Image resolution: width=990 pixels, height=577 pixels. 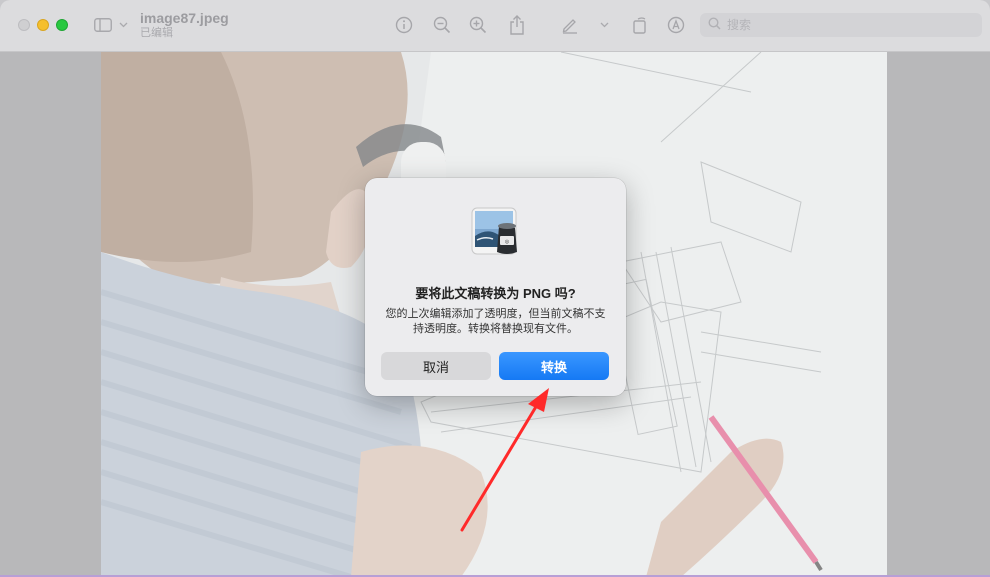 What do you see at coordinates (495, 293) in the screenshot?
I see `dialog-title: 要将此文稿转换为 PNG 吗?` at bounding box center [495, 293].